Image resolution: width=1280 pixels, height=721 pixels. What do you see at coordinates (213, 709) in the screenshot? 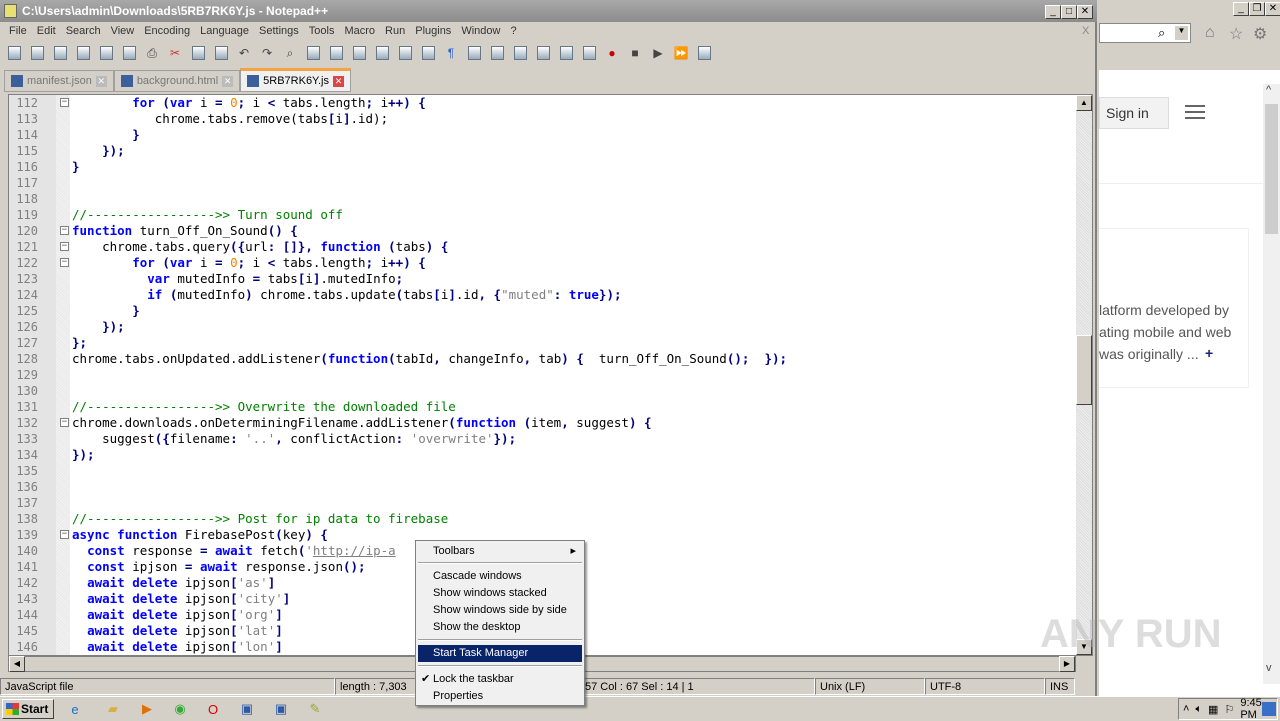
I see `opera-taskbar-icon: O` at bounding box center [213, 709].